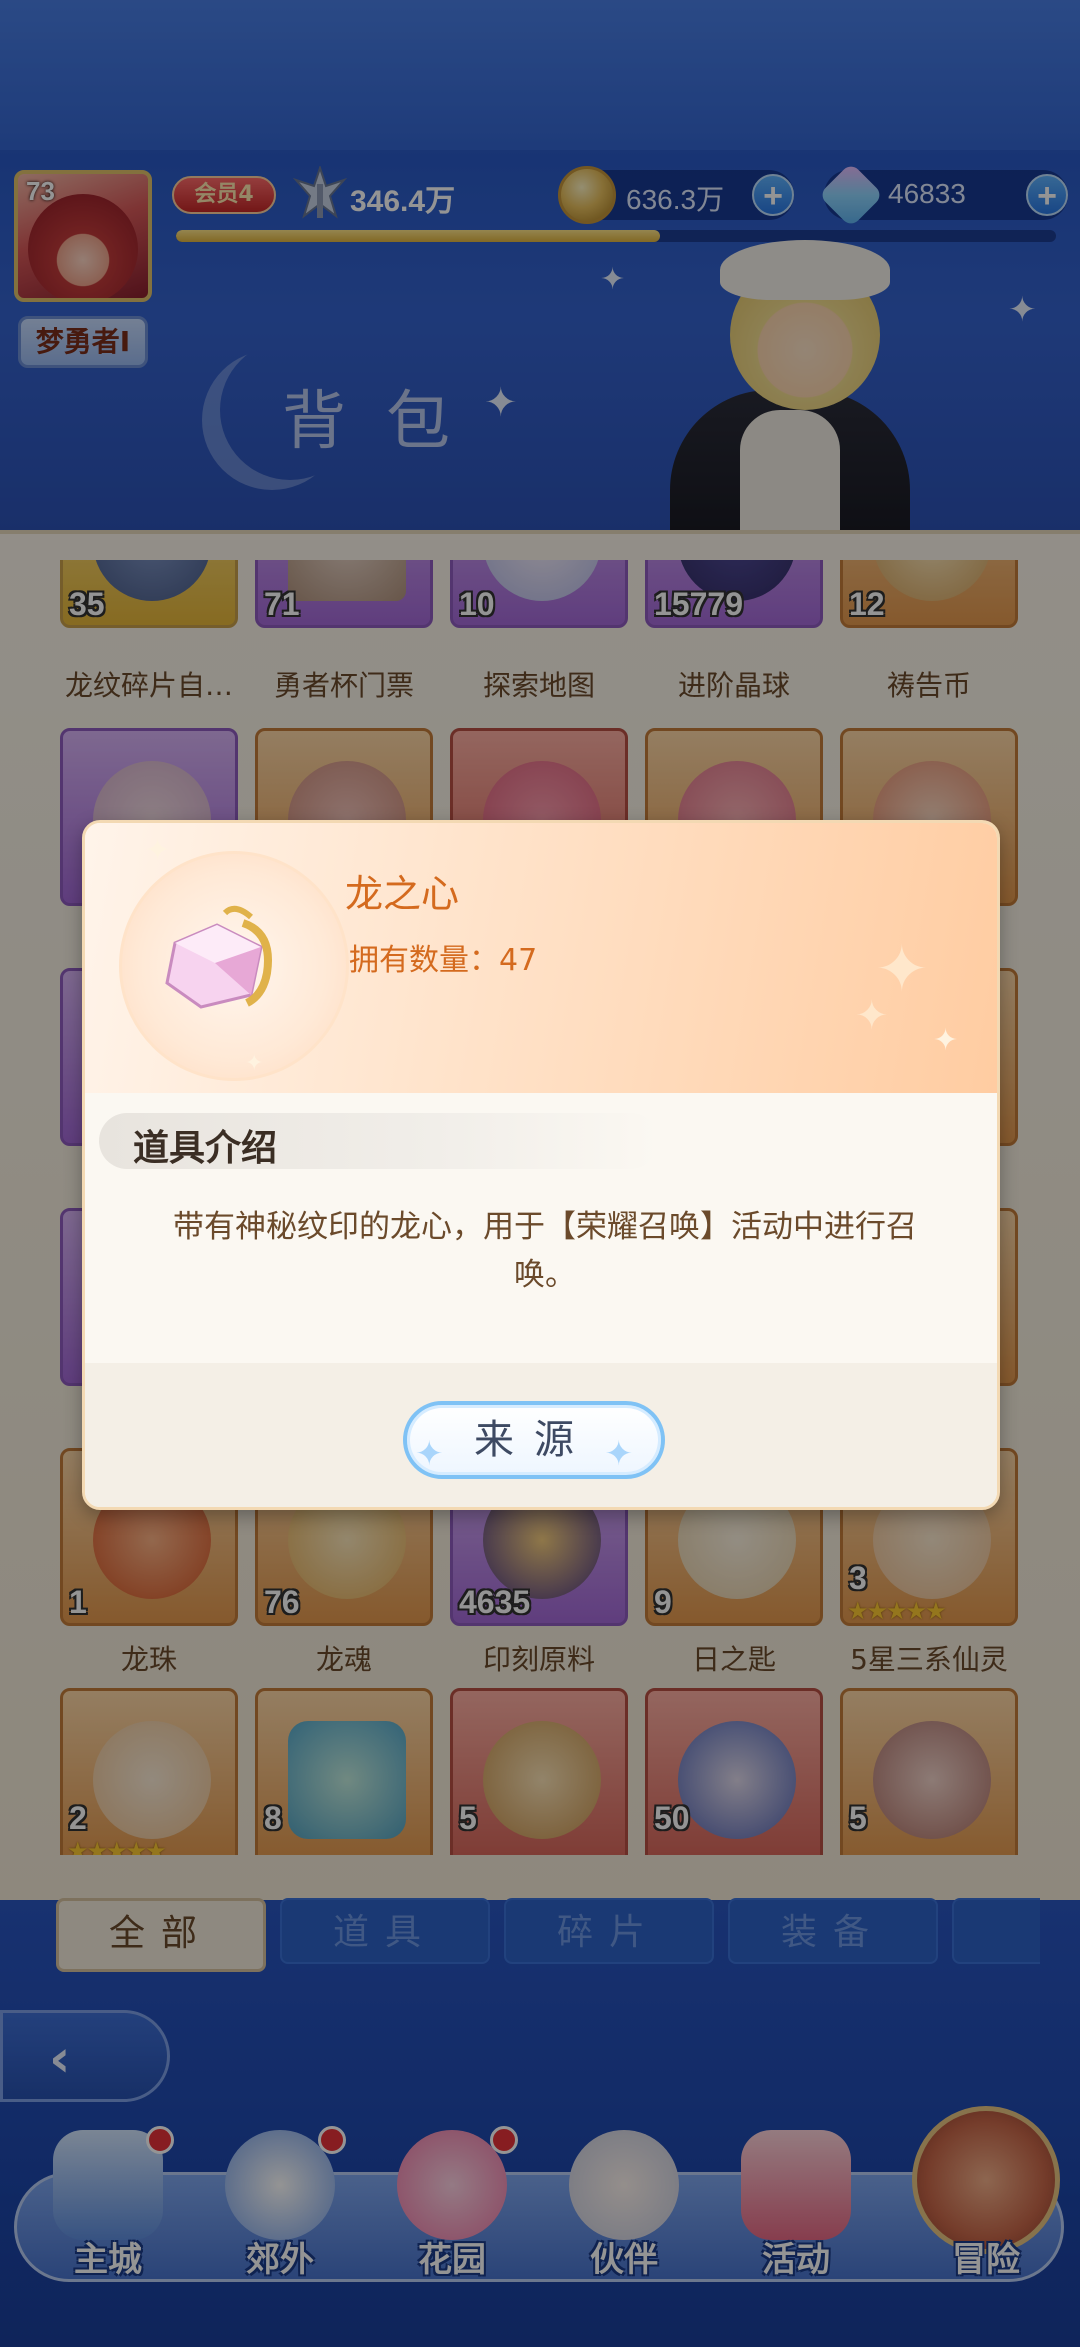 The image size is (1080, 2347). What do you see at coordinates (402, 894) in the screenshot?
I see `item-title: 龙之心` at bounding box center [402, 894].